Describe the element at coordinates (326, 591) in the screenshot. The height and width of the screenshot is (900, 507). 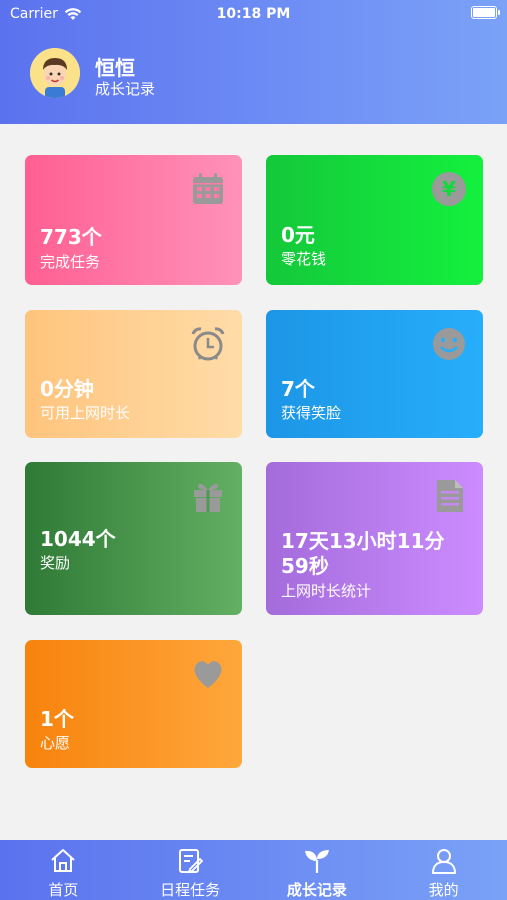
I see `card-label: 上网时长统计` at that location.